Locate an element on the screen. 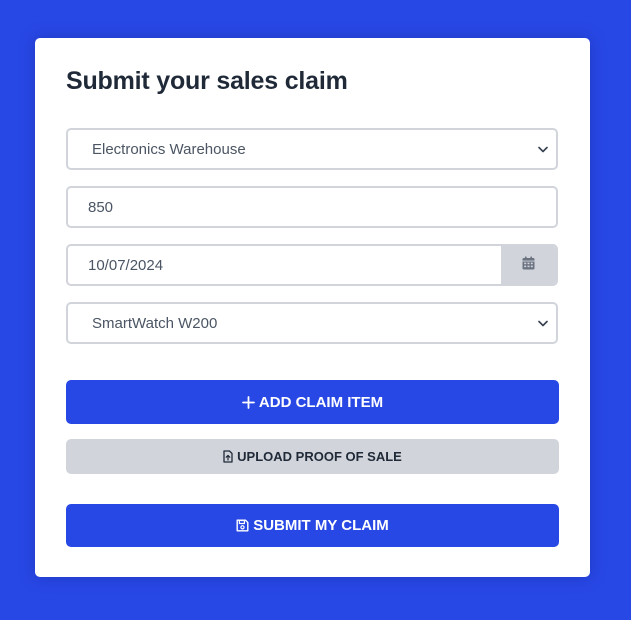 The width and height of the screenshot is (631, 620). submit-claim-button: SUBMIT MY CLAIM is located at coordinates (312, 525).